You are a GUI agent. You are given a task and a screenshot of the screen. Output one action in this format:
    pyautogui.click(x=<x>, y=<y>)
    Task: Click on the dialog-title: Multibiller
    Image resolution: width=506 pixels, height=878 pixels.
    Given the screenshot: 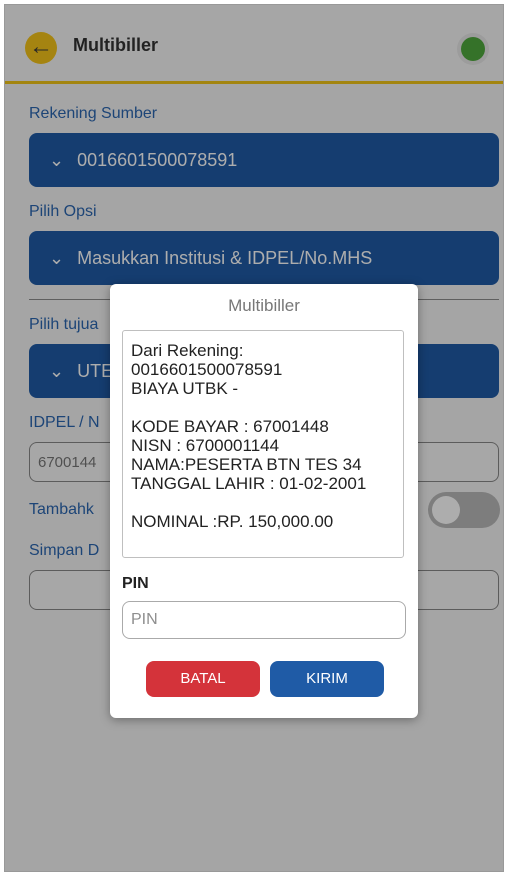 What is the action you would take?
    pyautogui.click(x=264, y=305)
    